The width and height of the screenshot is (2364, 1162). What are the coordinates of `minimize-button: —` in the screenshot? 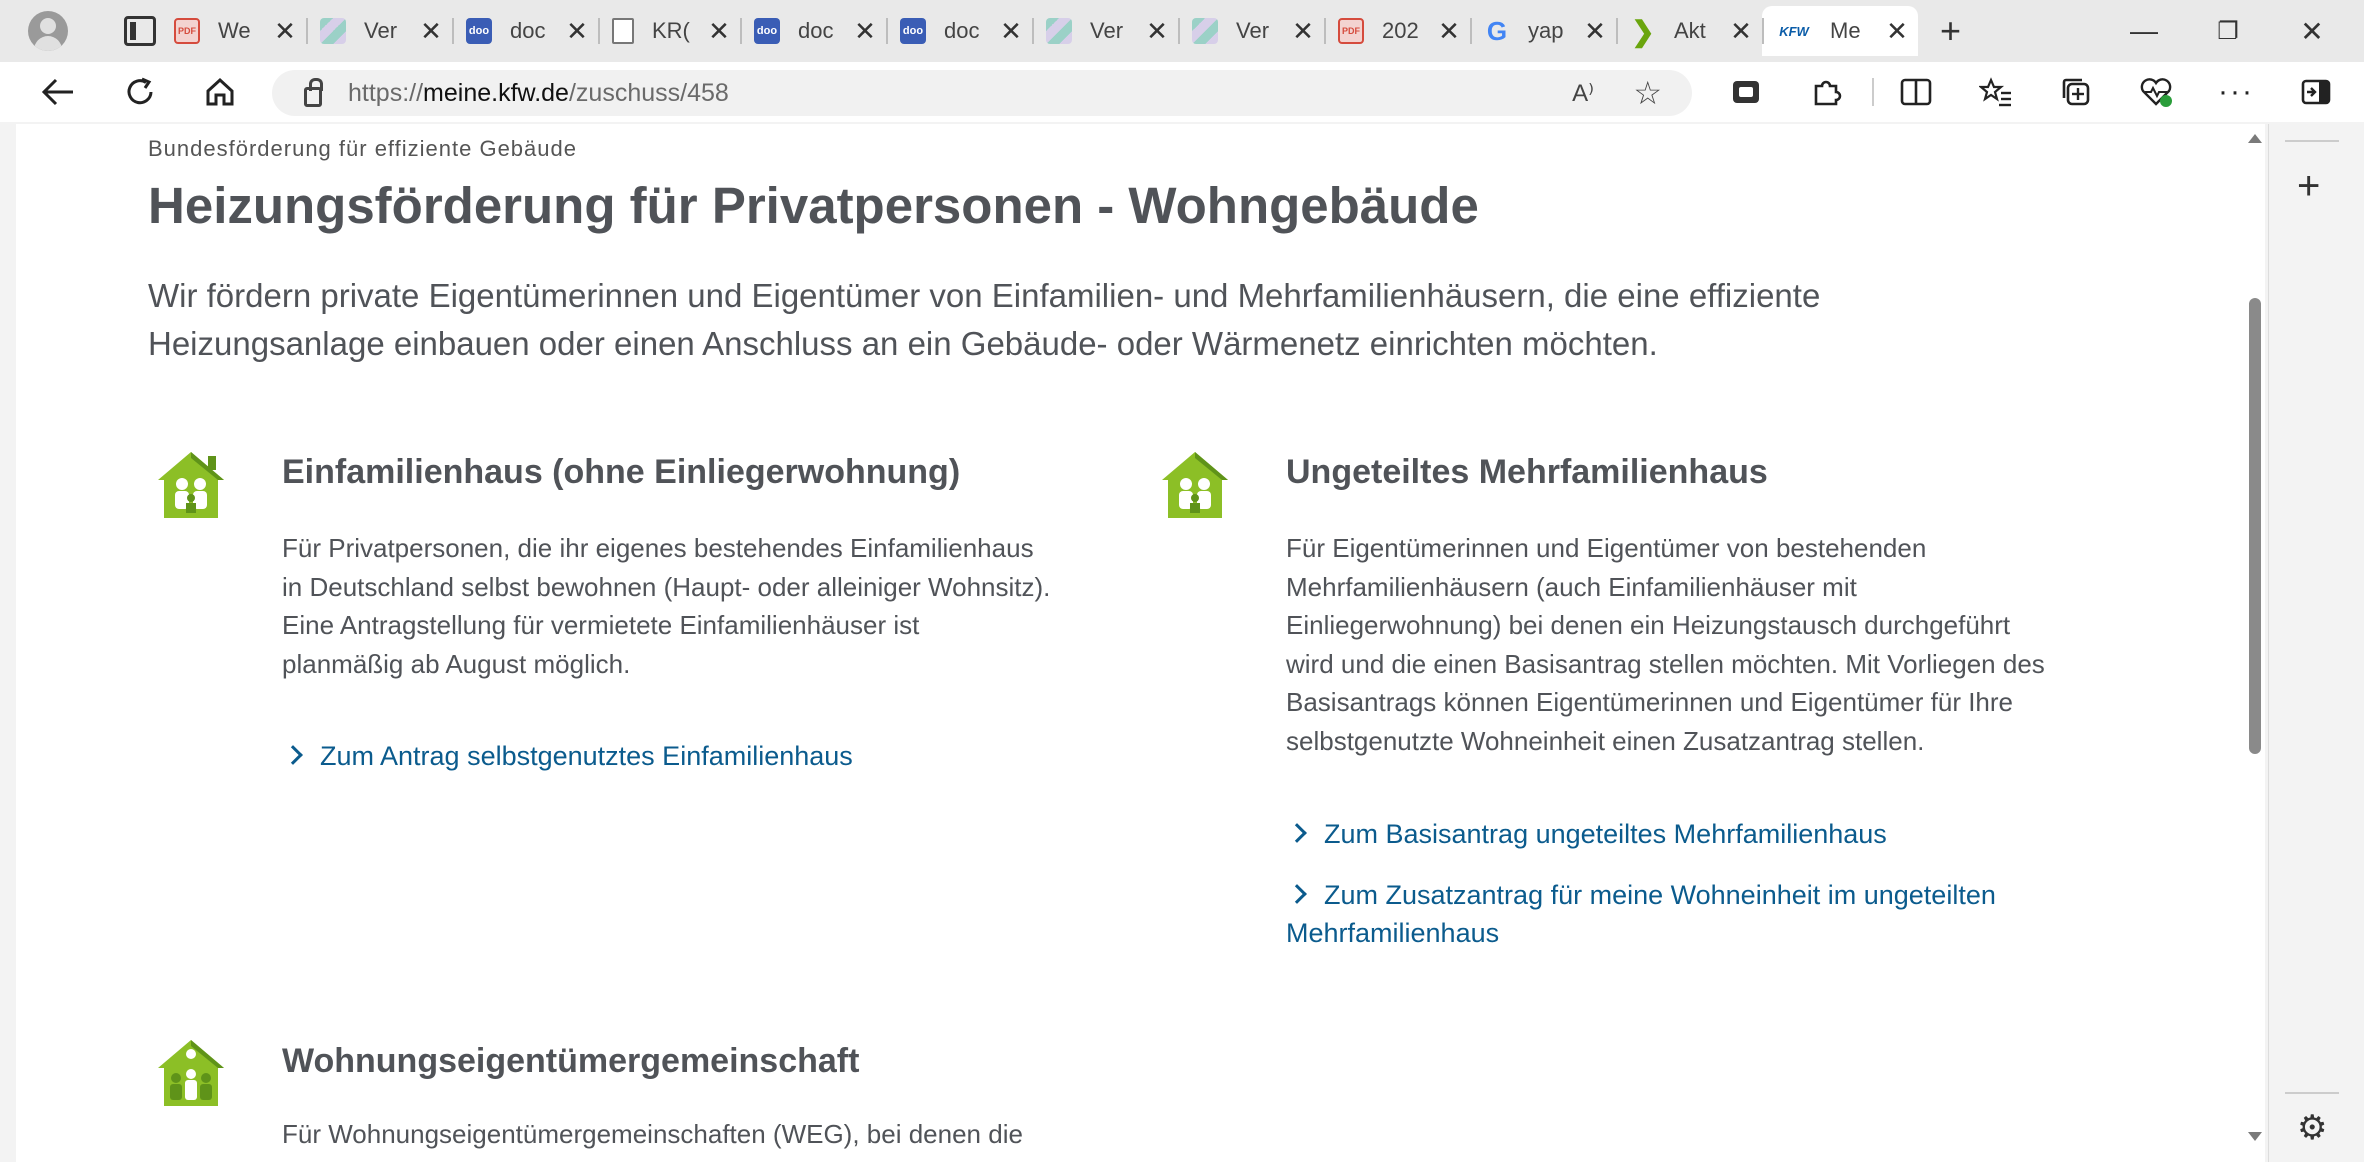 It's located at (2144, 31).